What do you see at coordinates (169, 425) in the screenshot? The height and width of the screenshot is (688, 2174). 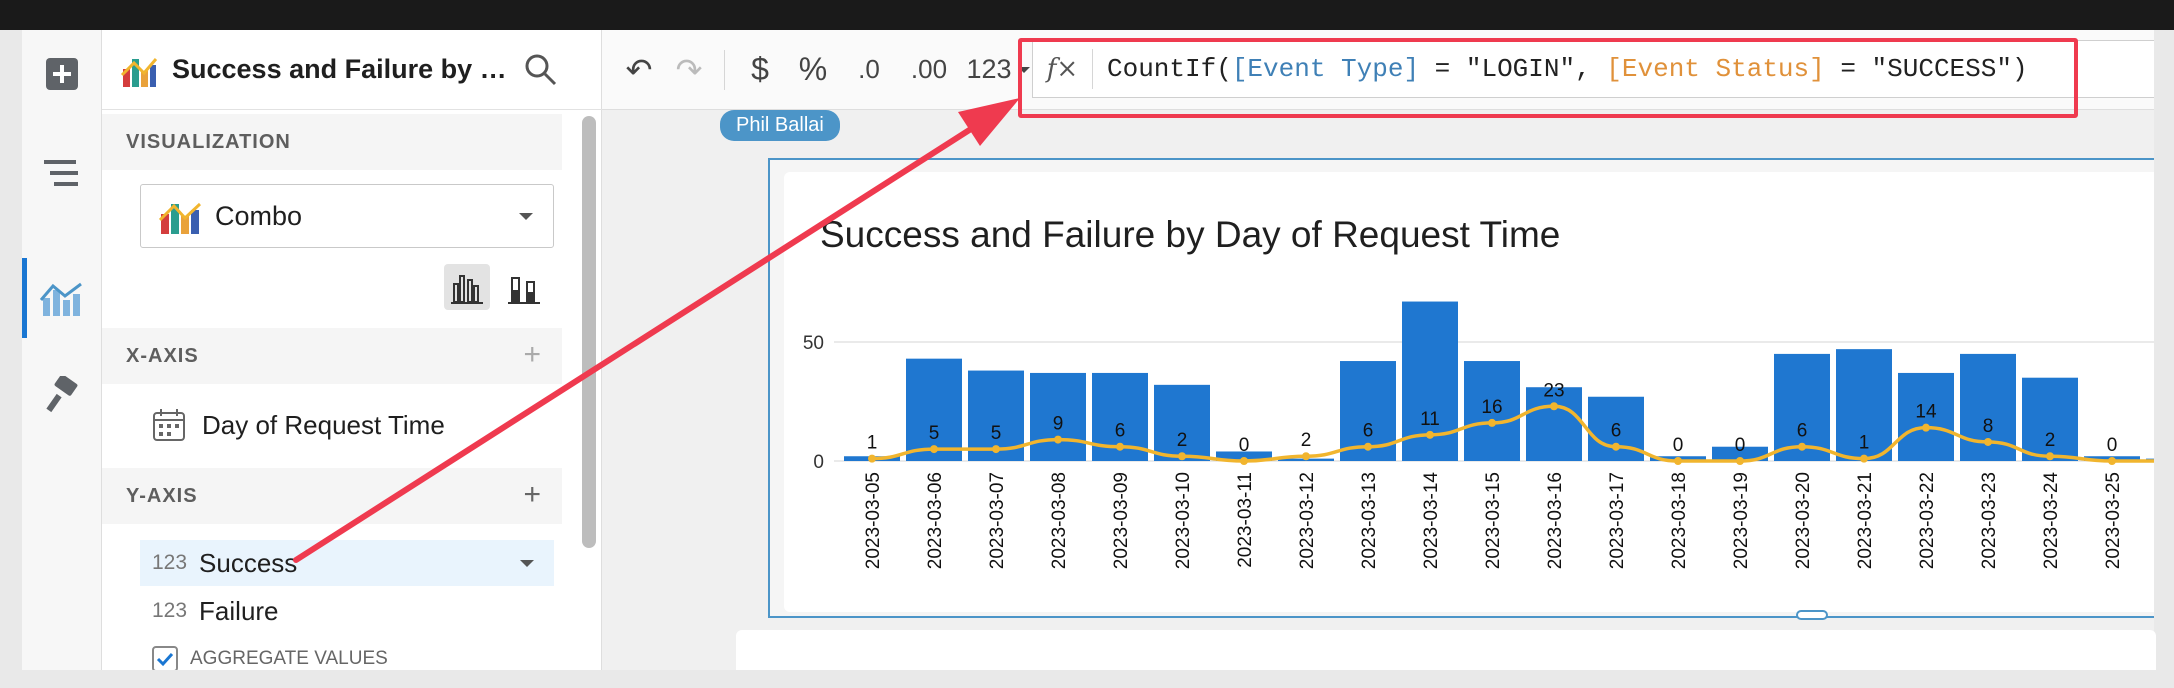 I see `calendar-icon` at bounding box center [169, 425].